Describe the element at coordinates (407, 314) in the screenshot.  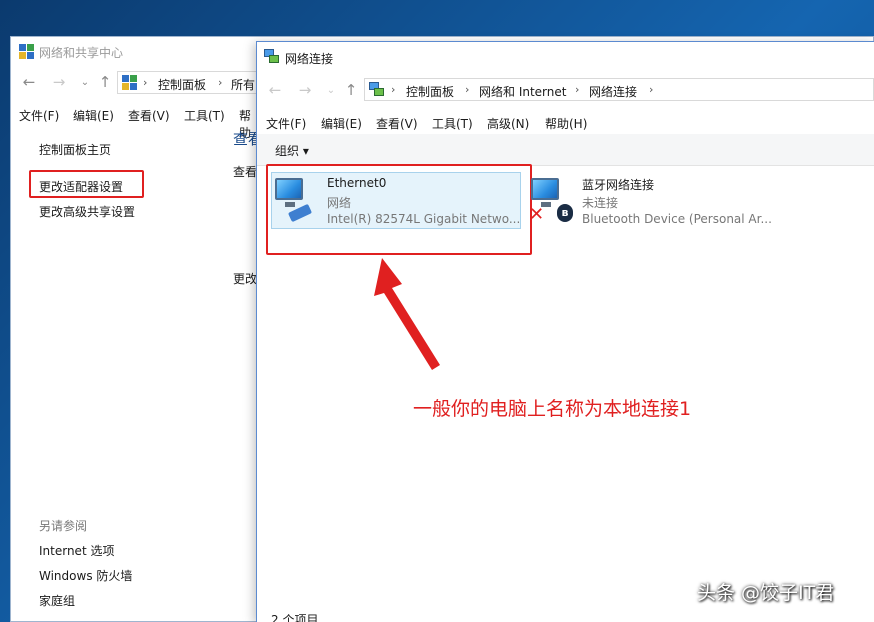
I see `annotation-arrow` at that location.